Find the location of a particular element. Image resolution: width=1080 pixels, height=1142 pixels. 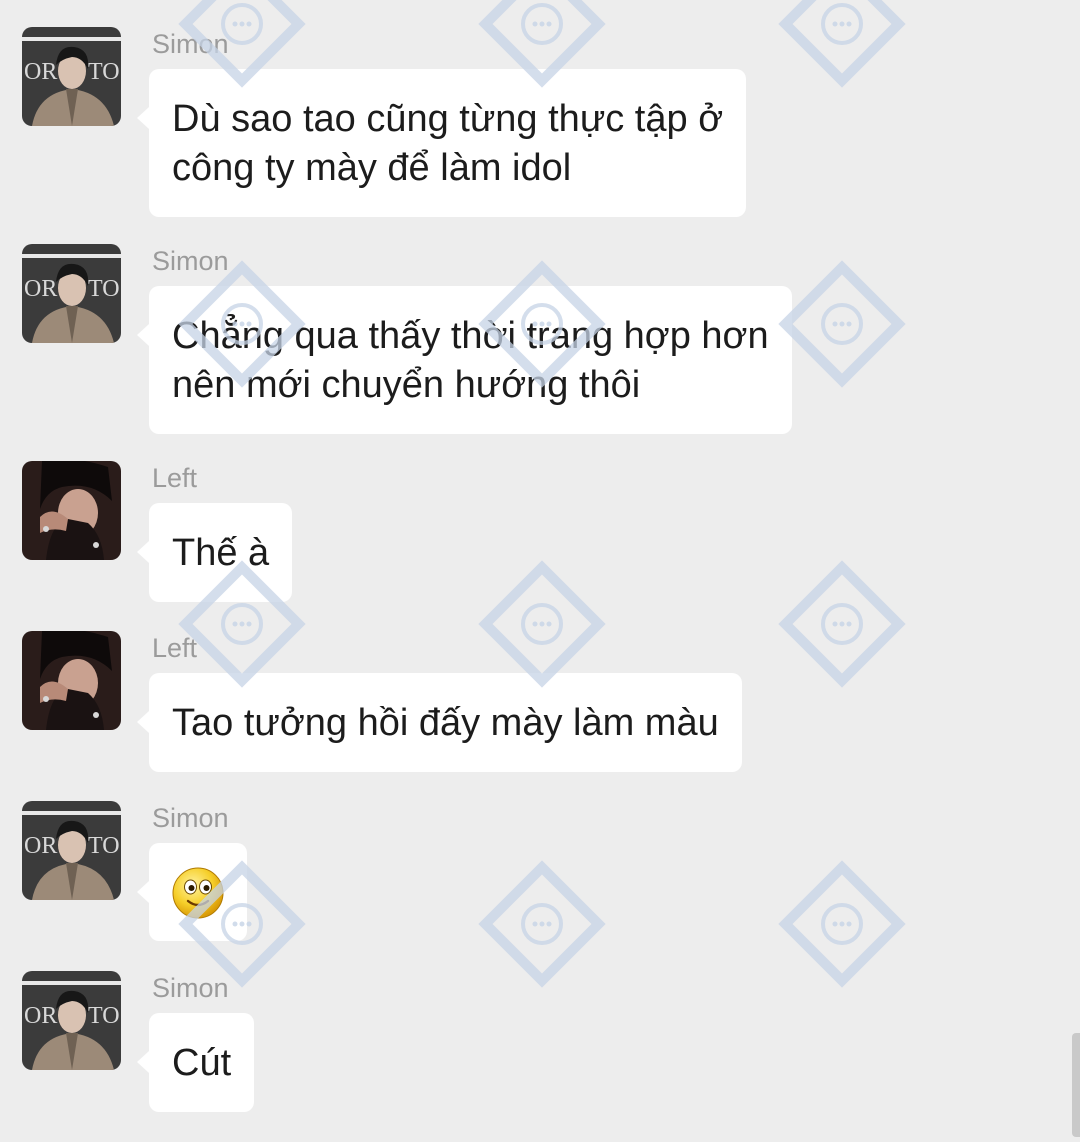

message-text: Tao tưởng hồi đấy mày làm màu is located at coordinates (445, 723).